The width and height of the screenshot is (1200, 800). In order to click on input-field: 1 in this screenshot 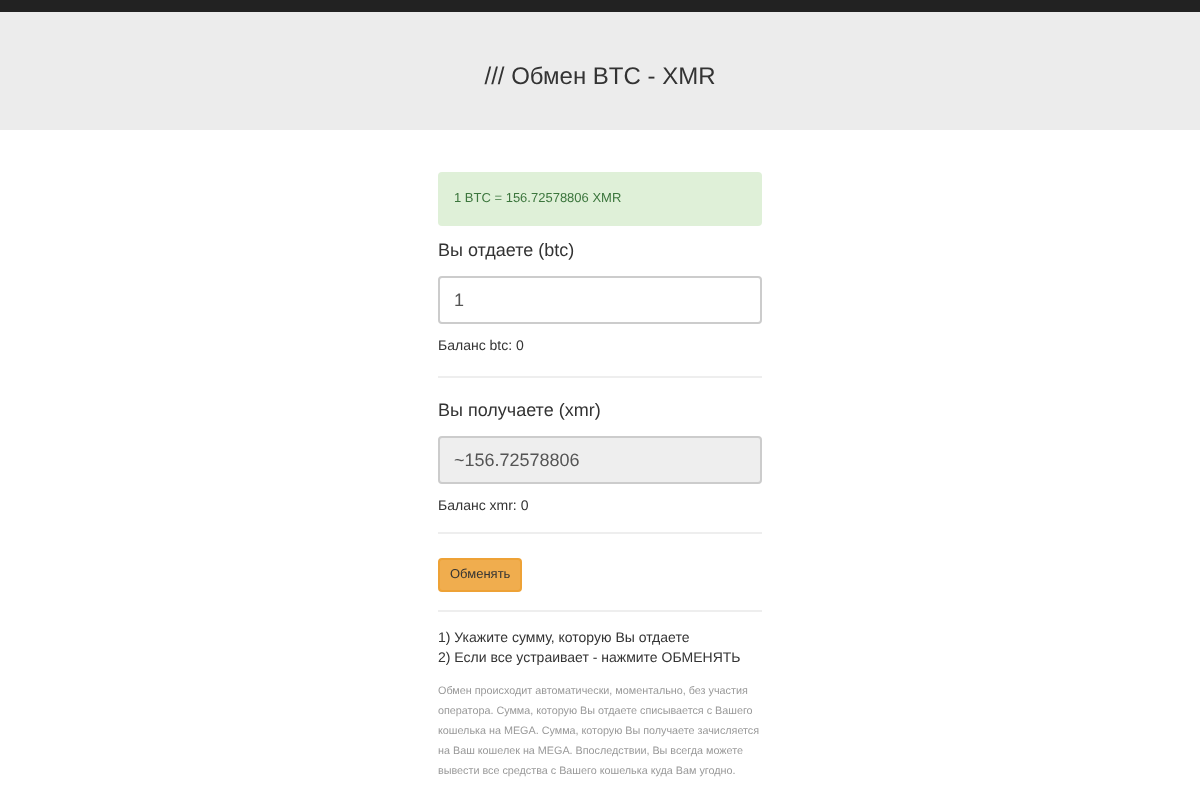, I will do `click(600, 300)`.